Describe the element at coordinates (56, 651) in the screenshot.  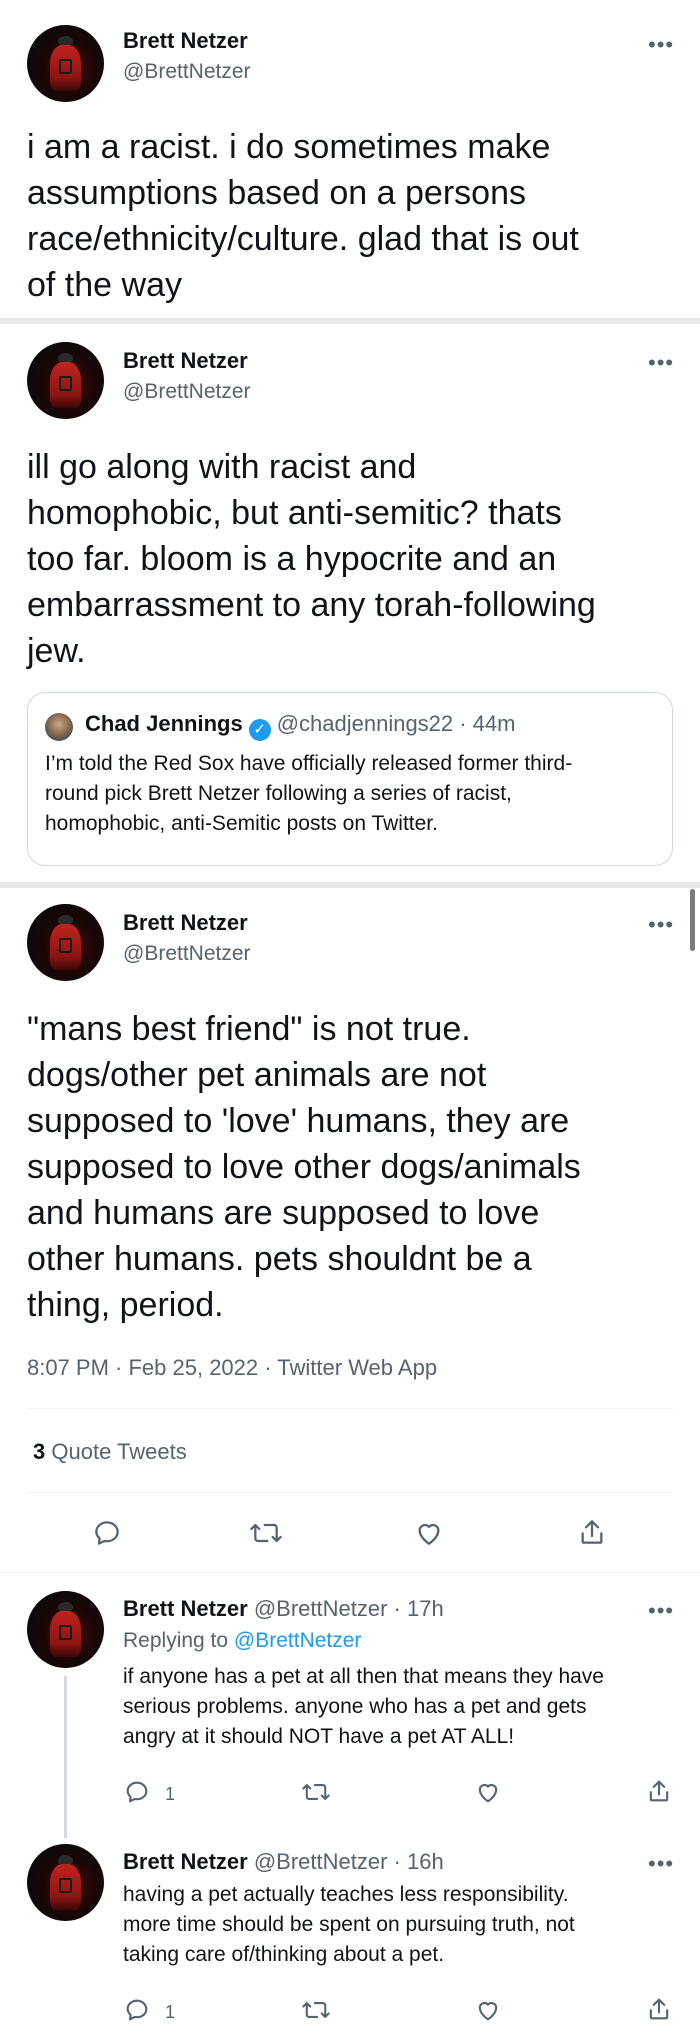
I see `tweet-text-line: jew.` at that location.